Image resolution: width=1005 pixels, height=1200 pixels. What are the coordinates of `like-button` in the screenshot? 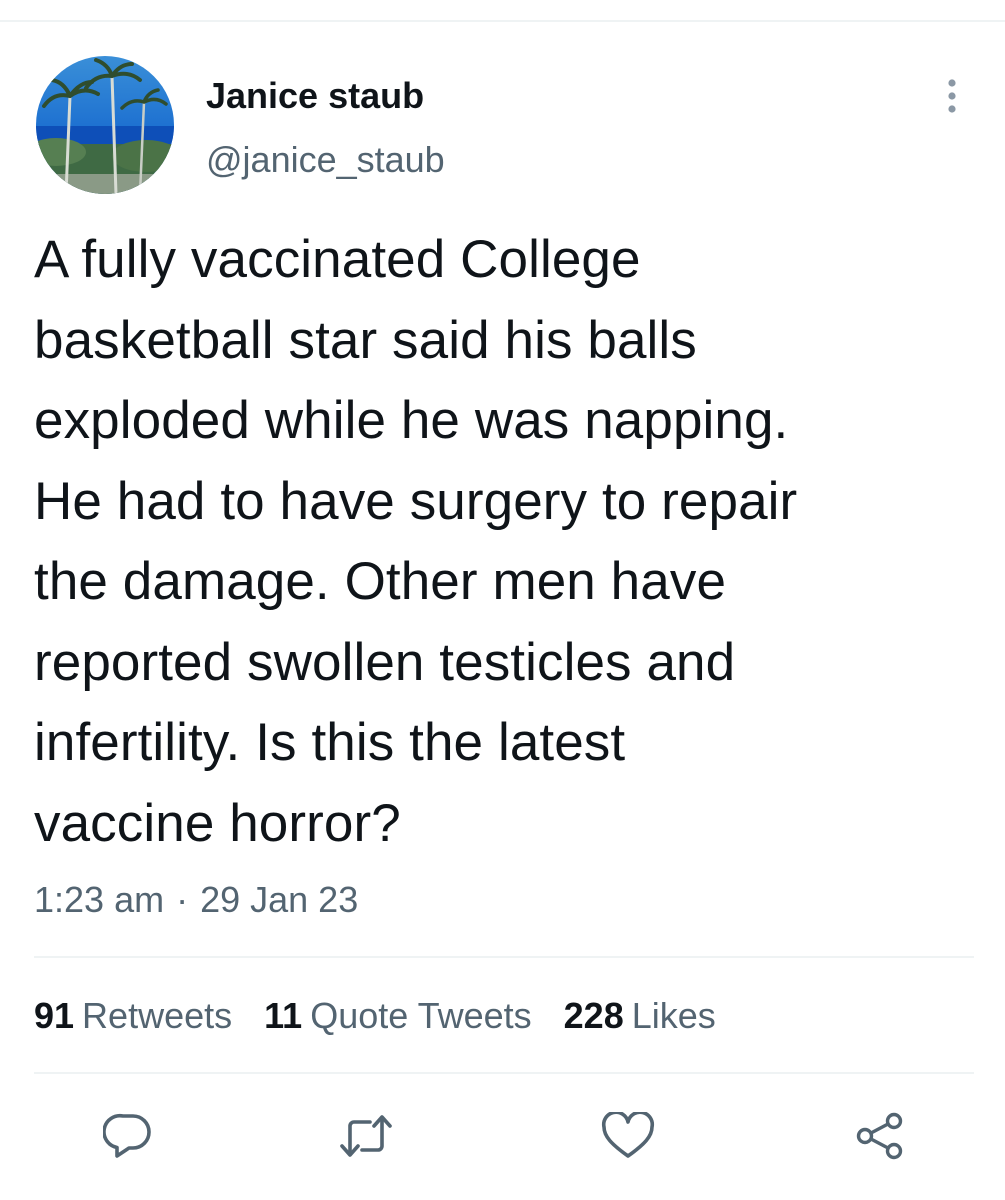 It's located at (628, 1136).